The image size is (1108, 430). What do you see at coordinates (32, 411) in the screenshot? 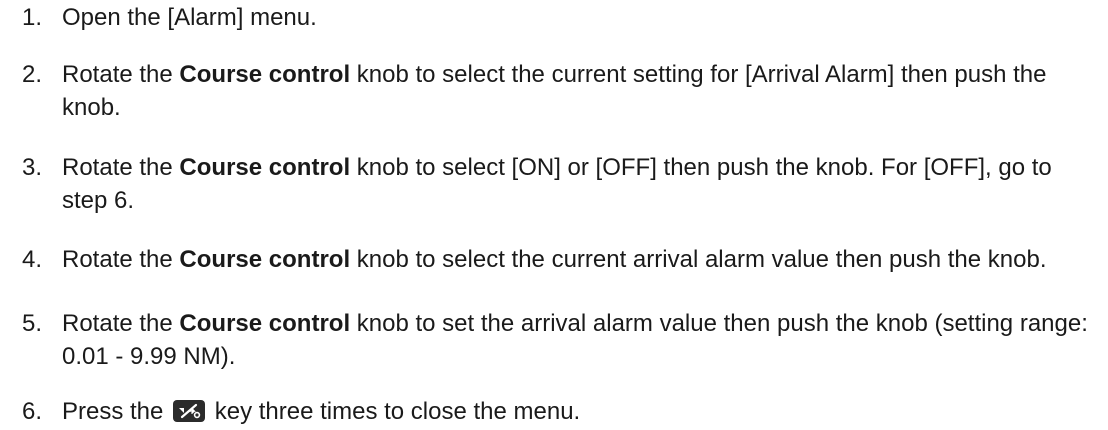
I see `step-number: 6.` at bounding box center [32, 411].